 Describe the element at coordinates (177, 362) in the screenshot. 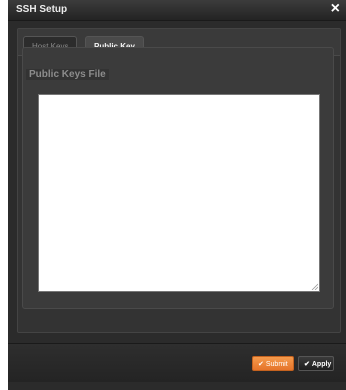

I see `dialog-footer` at that location.